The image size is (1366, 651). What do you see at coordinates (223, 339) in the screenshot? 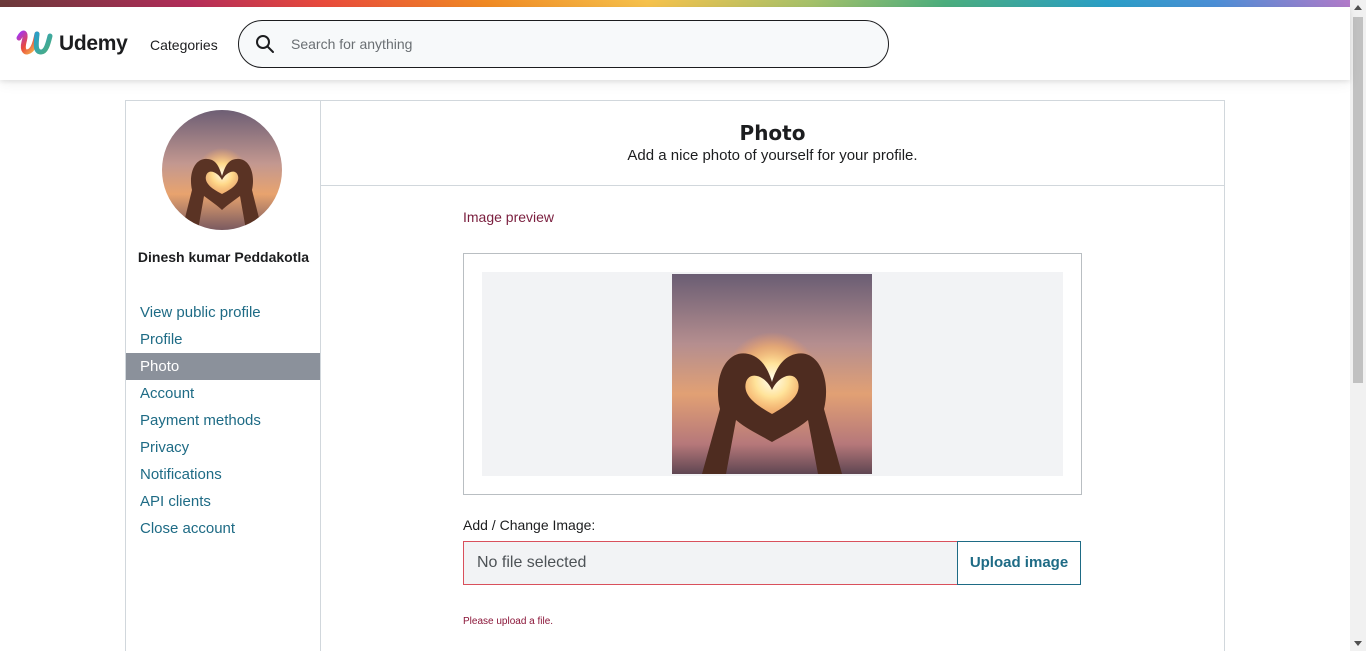
I see `nav-profile: Profile` at bounding box center [223, 339].